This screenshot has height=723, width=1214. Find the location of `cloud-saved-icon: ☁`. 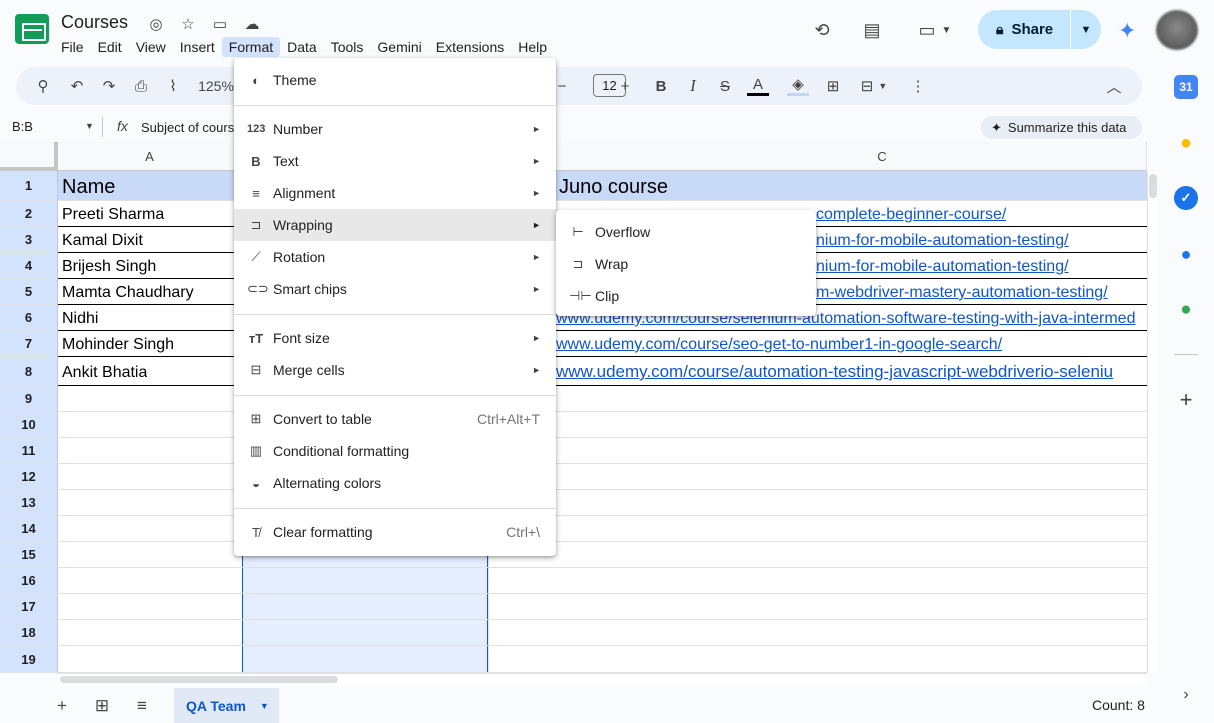

cloud-saved-icon: ☁ is located at coordinates (252, 24).